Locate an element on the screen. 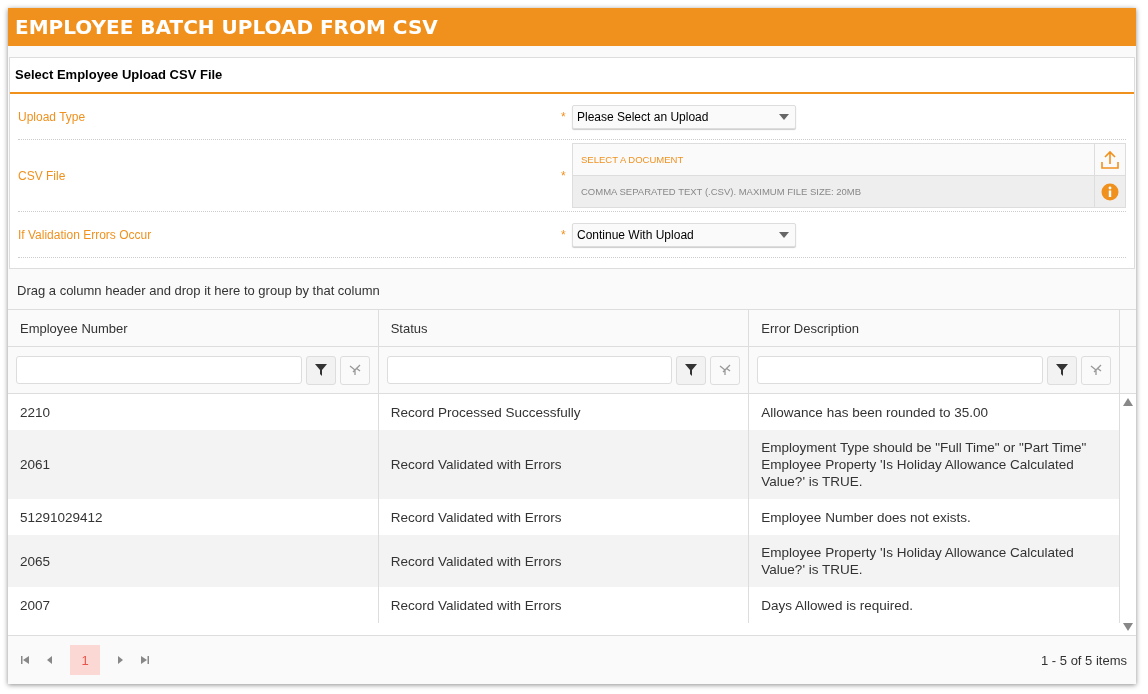 Image resolution: width=1148 pixels, height=694 pixels. dropdown: Continue With Upload is located at coordinates (684, 234).